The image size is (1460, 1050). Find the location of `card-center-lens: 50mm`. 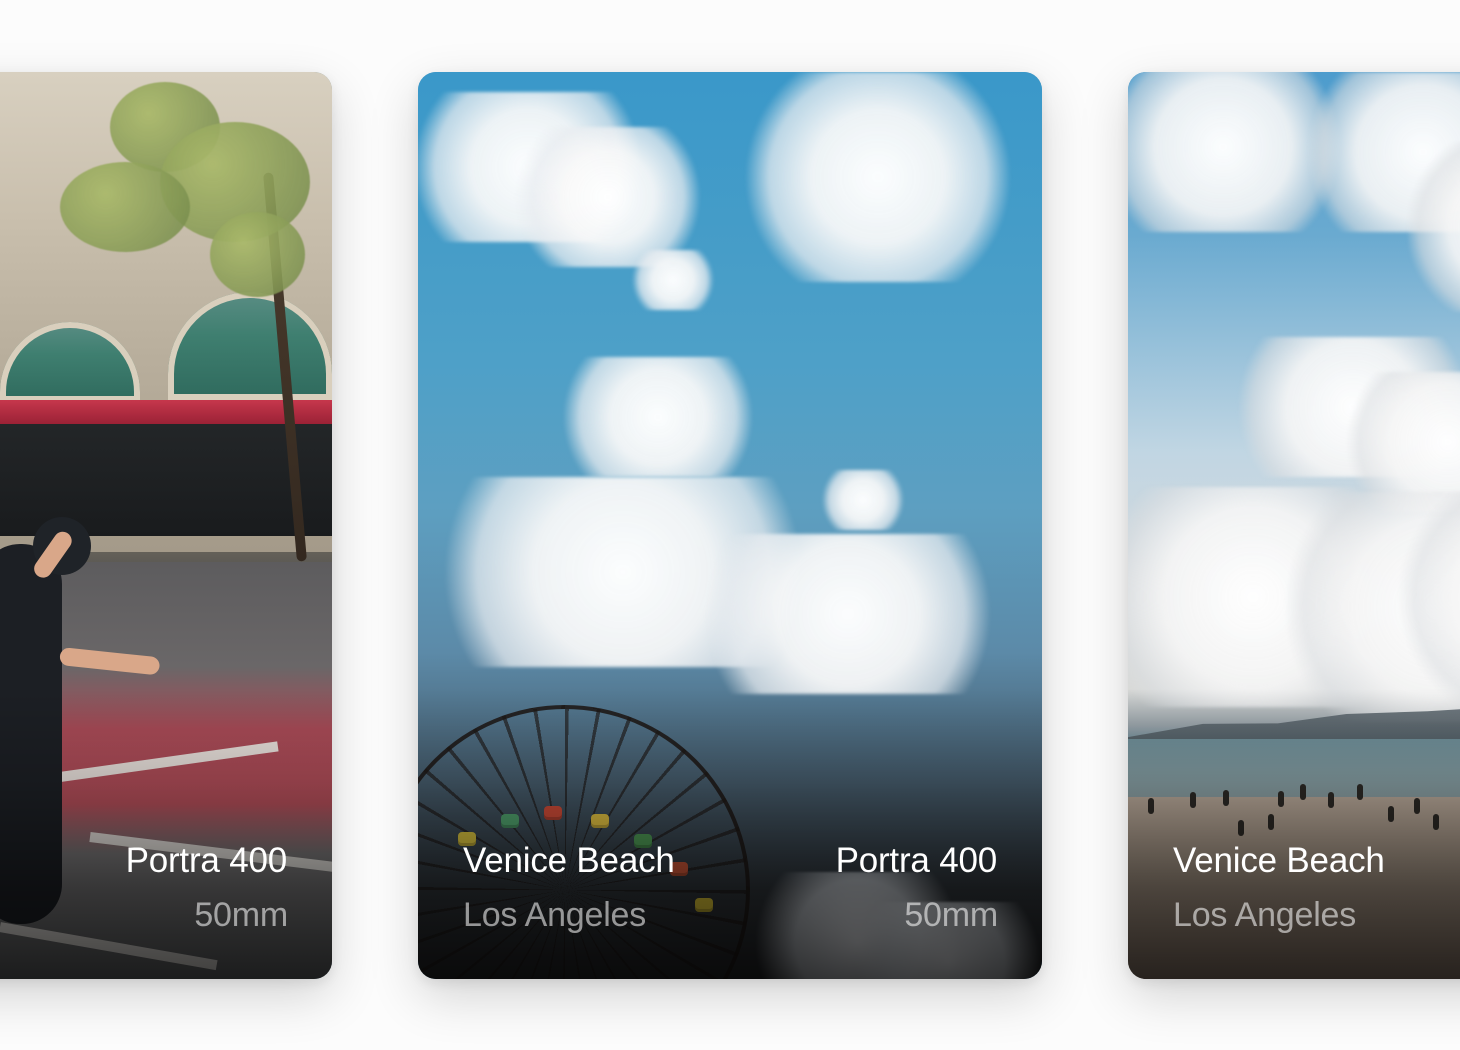

card-center-lens: 50mm is located at coordinates (951, 915).